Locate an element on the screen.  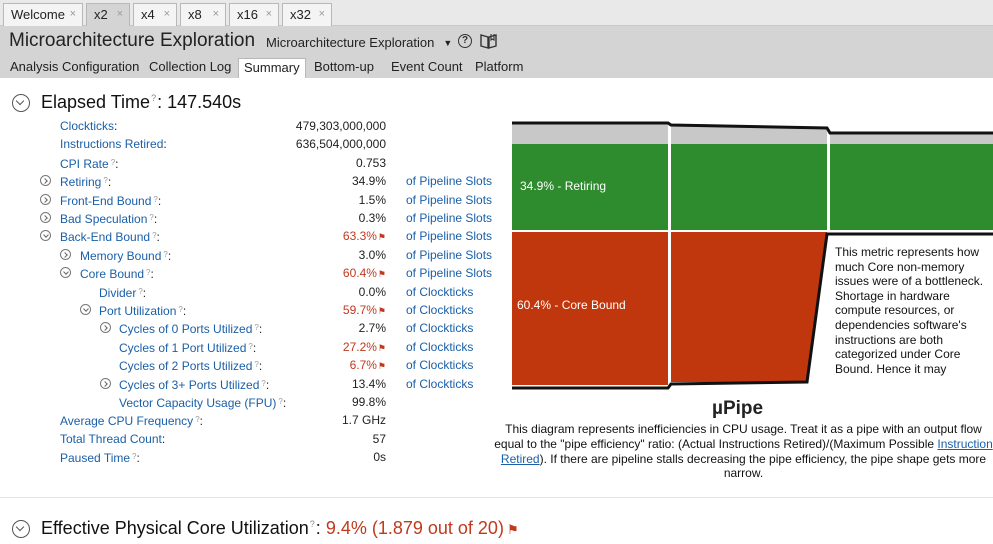
metric-label: Instructions Retired: is located at coordinates (113, 144).